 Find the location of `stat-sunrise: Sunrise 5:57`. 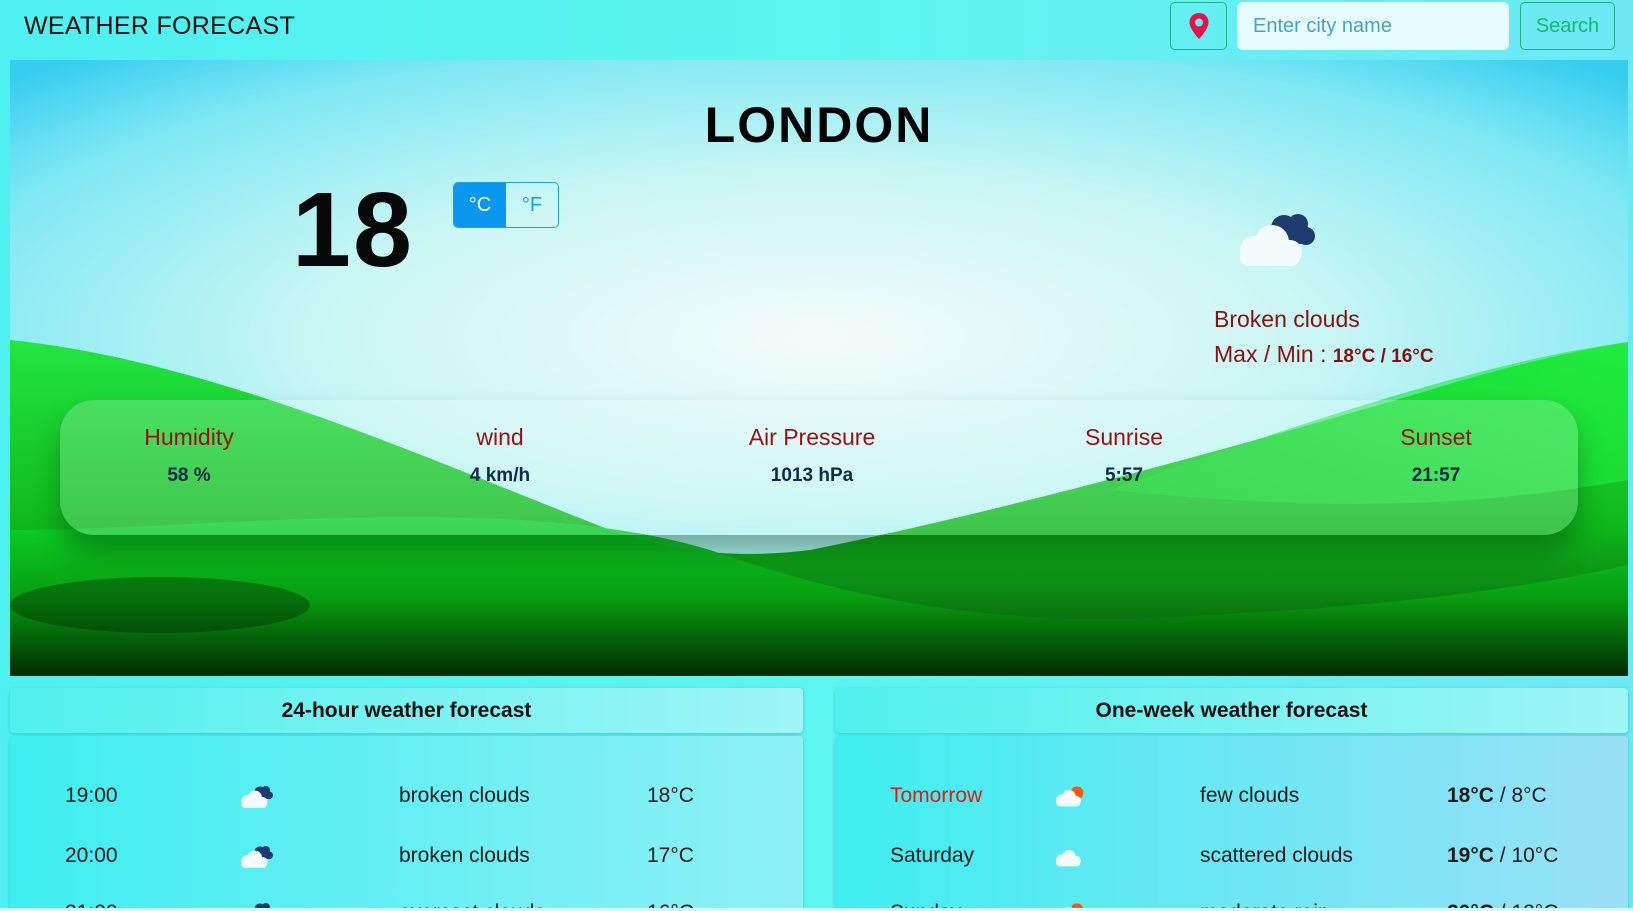

stat-sunrise: Sunrise 5:57 is located at coordinates (1124, 443).